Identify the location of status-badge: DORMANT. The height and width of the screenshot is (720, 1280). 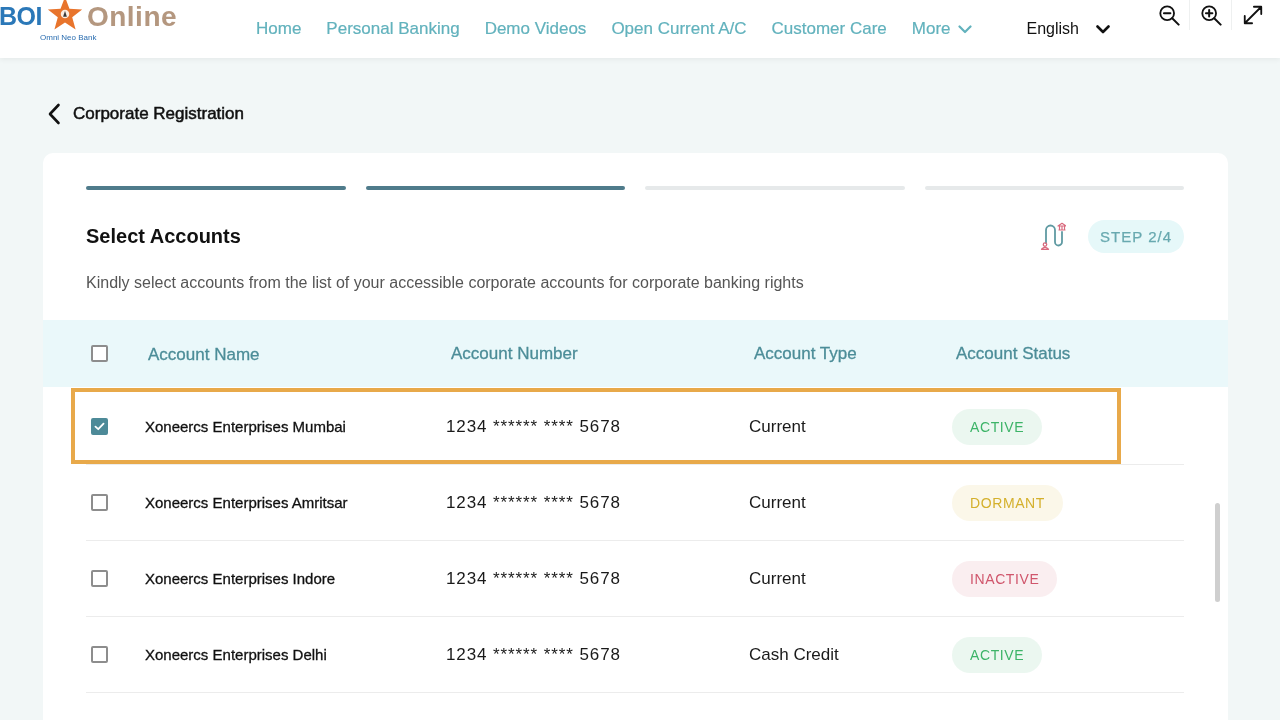
(1007, 502).